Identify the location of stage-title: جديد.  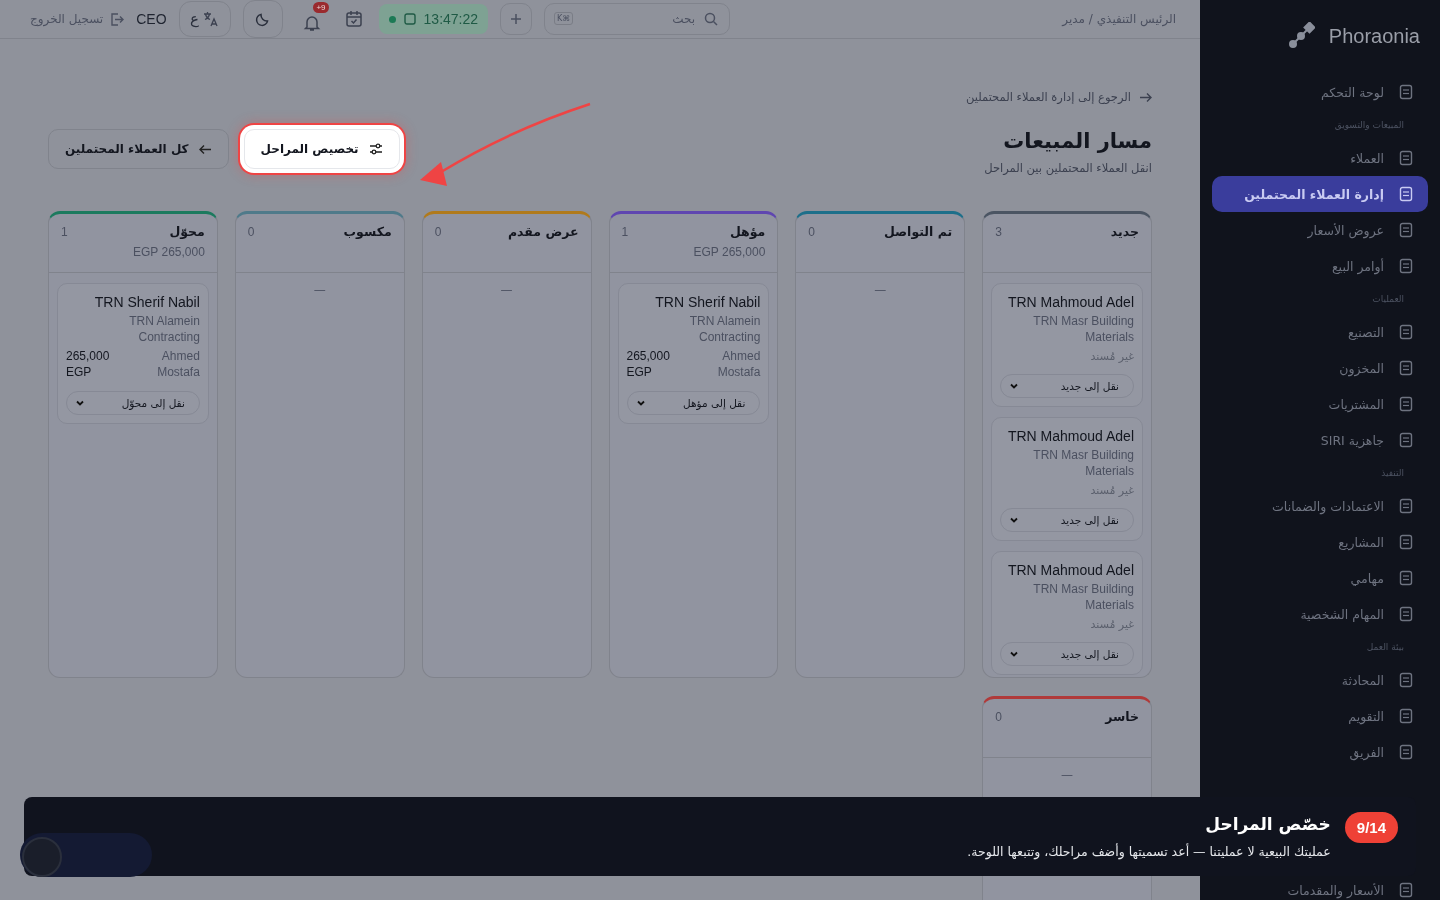
(1124, 231).